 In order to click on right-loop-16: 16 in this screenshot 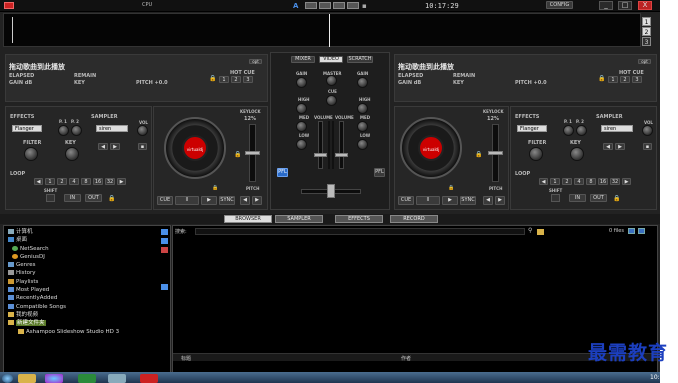, I will do `click(603, 181)`.